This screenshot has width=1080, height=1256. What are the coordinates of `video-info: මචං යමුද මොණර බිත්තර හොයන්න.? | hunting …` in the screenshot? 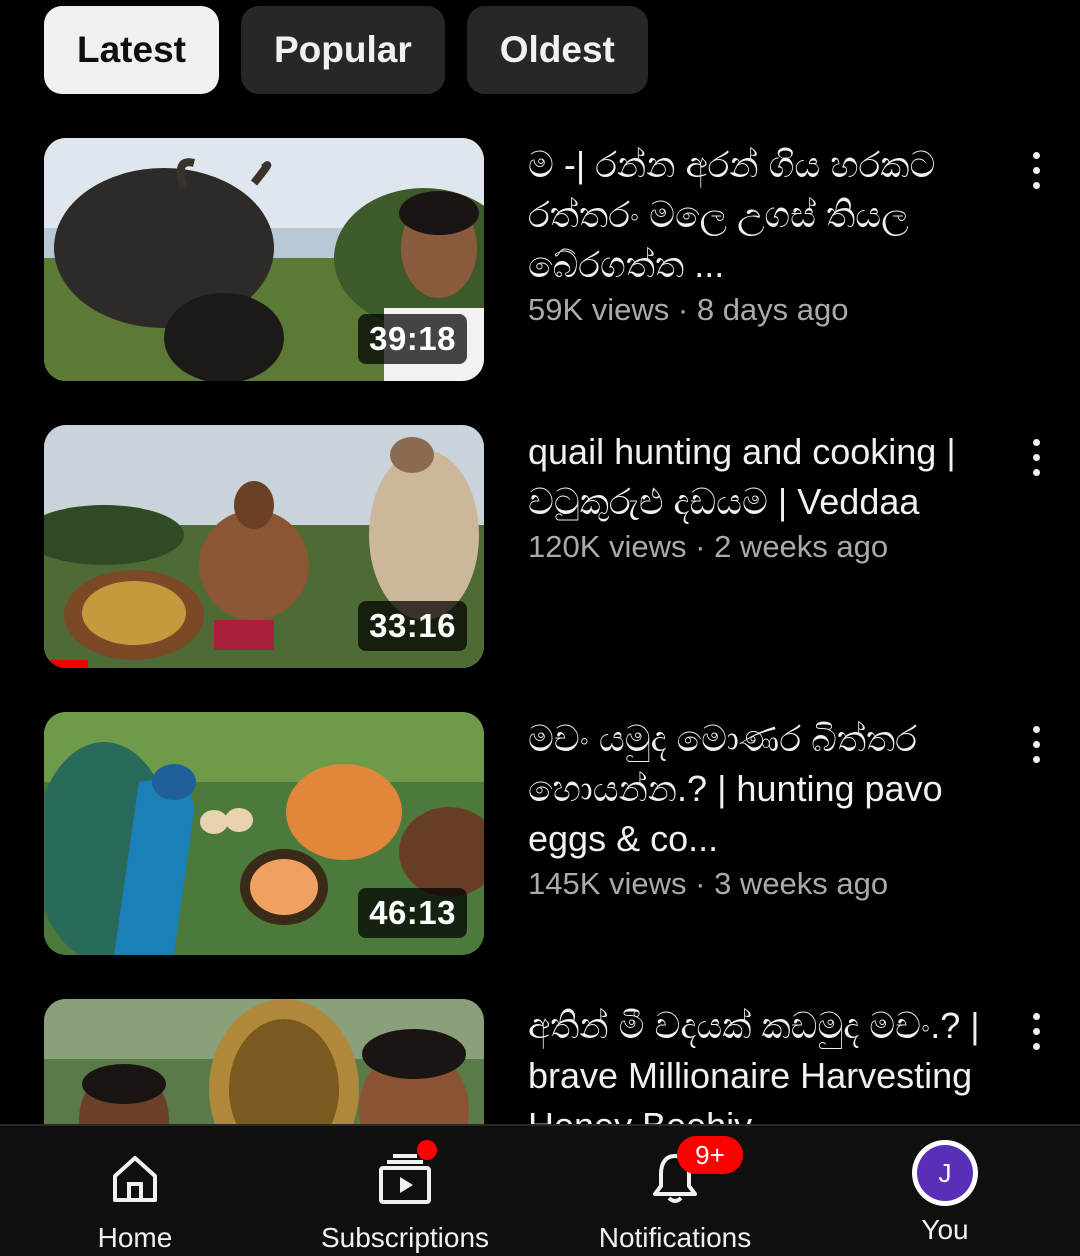 It's located at (763, 808).